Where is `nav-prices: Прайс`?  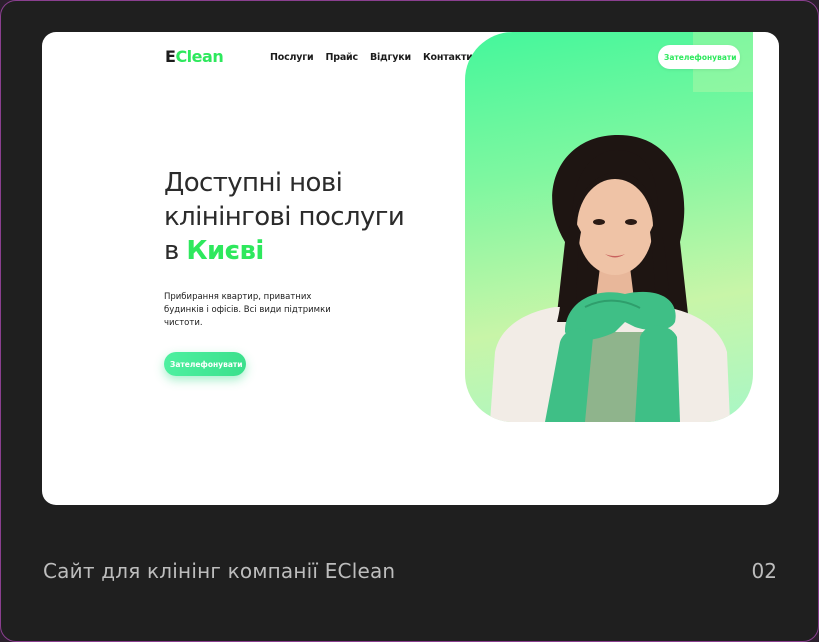 nav-prices: Прайс is located at coordinates (341, 57).